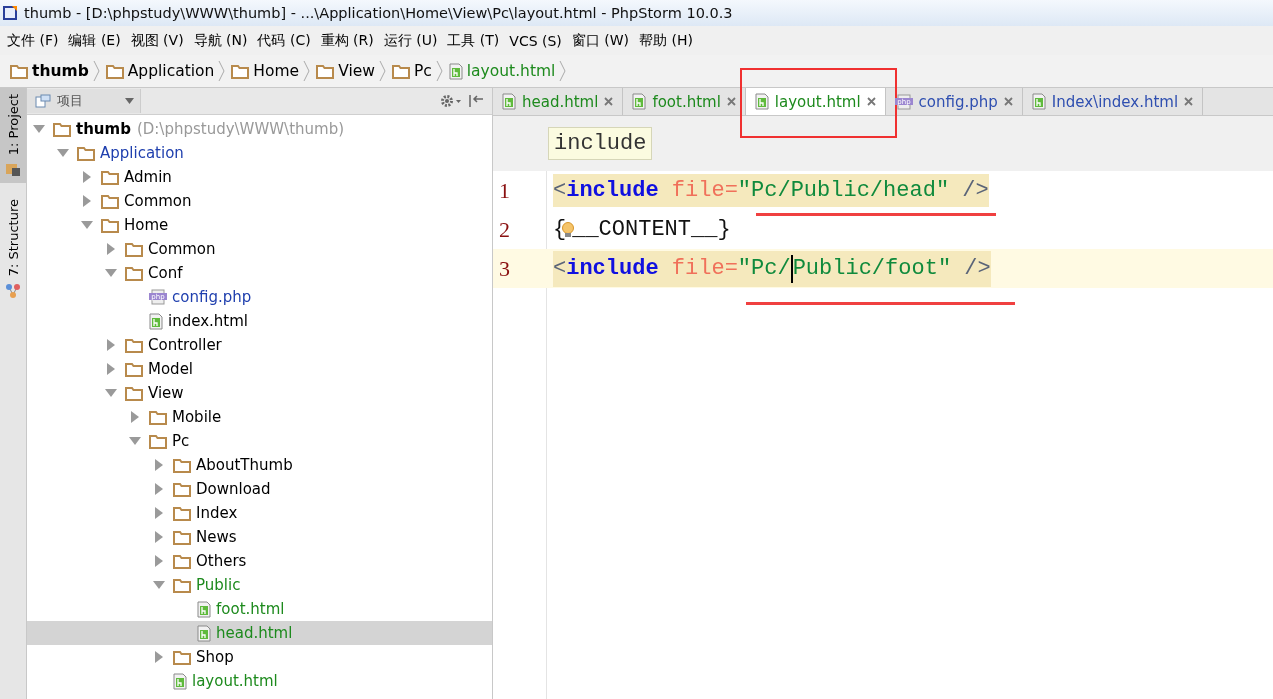  Describe the element at coordinates (259, 225) in the screenshot. I see `tree-item: Home` at that location.